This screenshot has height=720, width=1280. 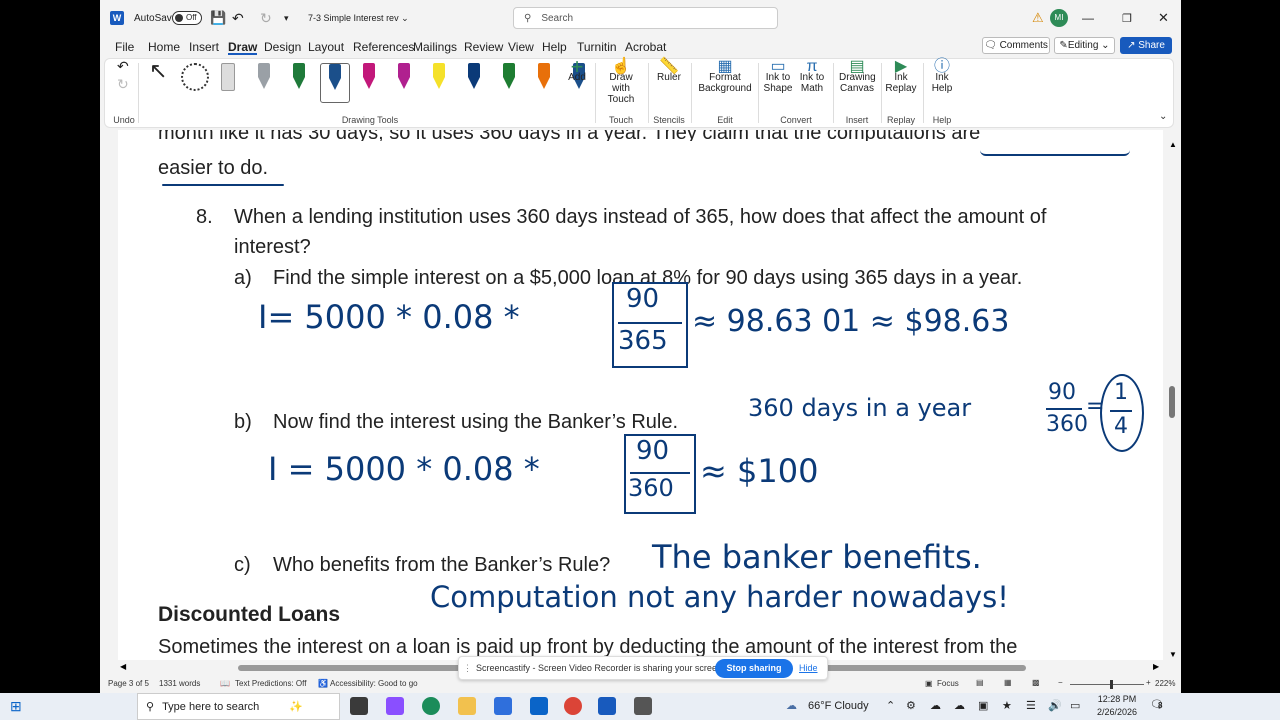 What do you see at coordinates (948, 683) in the screenshot?
I see `focus-button: Focus` at bounding box center [948, 683].